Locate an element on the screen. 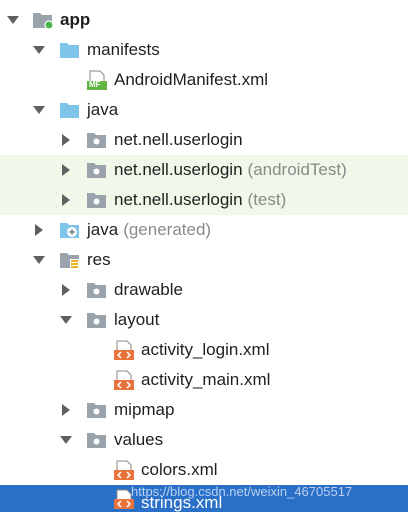 This screenshot has width=408, height=518. tree-node-colors: colors.xml is located at coordinates (204, 470).